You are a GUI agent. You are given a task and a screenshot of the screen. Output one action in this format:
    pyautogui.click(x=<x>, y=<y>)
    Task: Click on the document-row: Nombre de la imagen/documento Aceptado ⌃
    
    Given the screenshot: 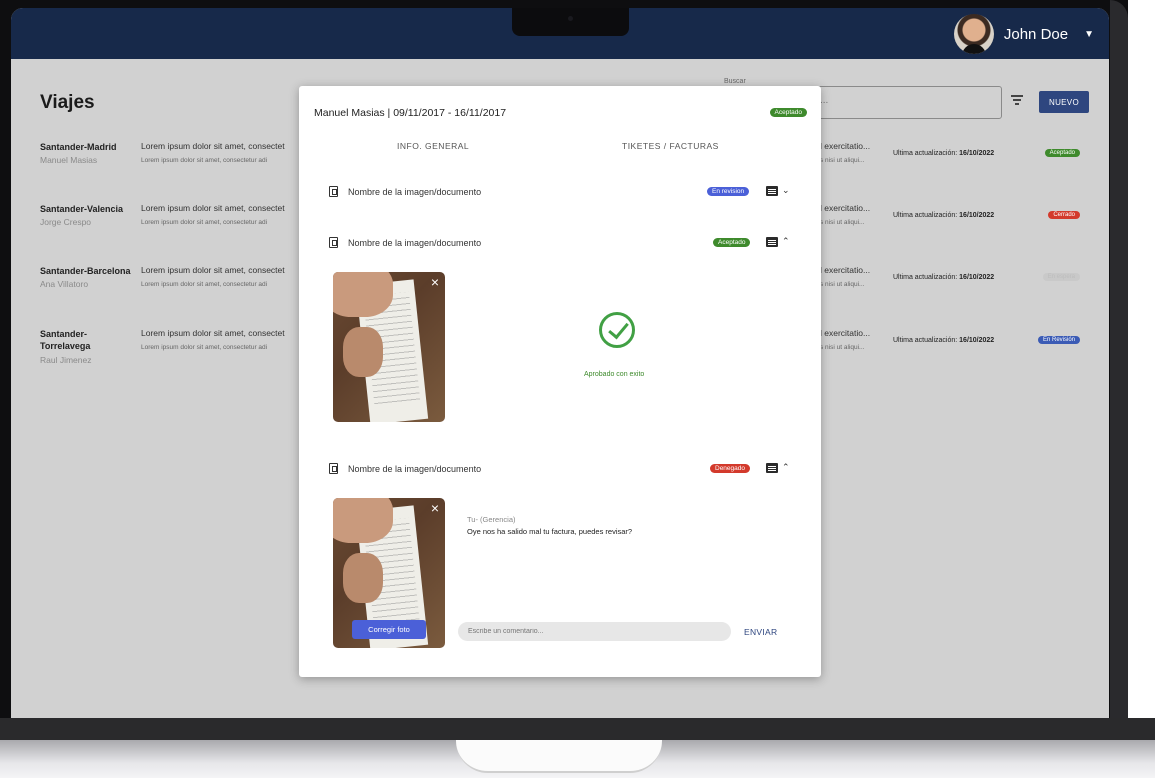 What is the action you would take?
    pyautogui.click(x=561, y=243)
    